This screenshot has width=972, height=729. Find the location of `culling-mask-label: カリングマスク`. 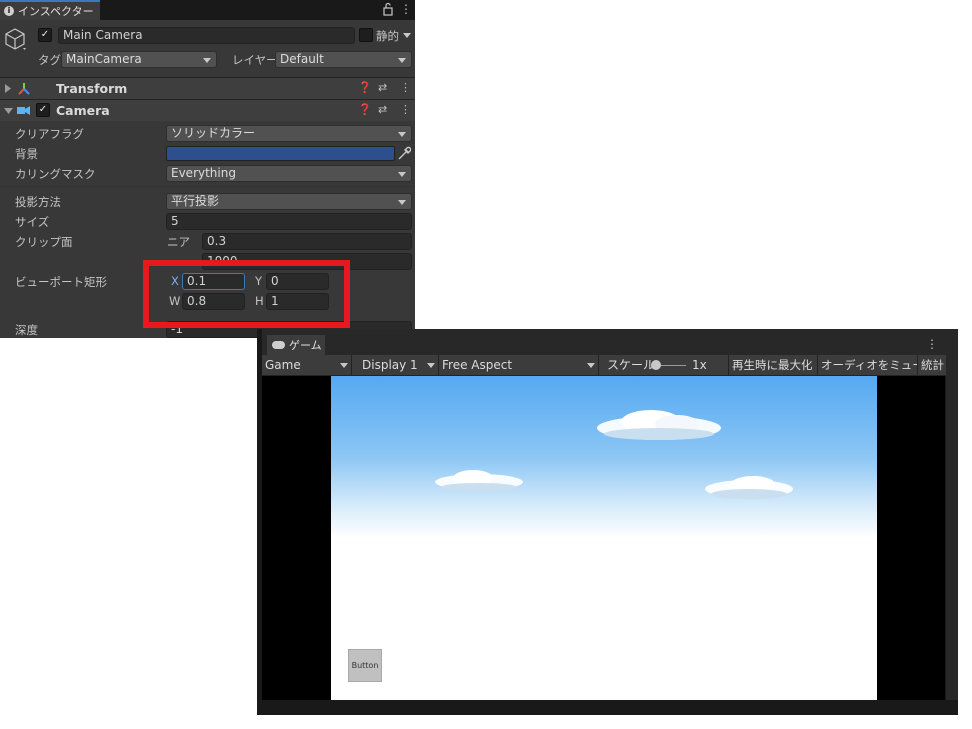

culling-mask-label: カリングマスク is located at coordinates (55, 174).